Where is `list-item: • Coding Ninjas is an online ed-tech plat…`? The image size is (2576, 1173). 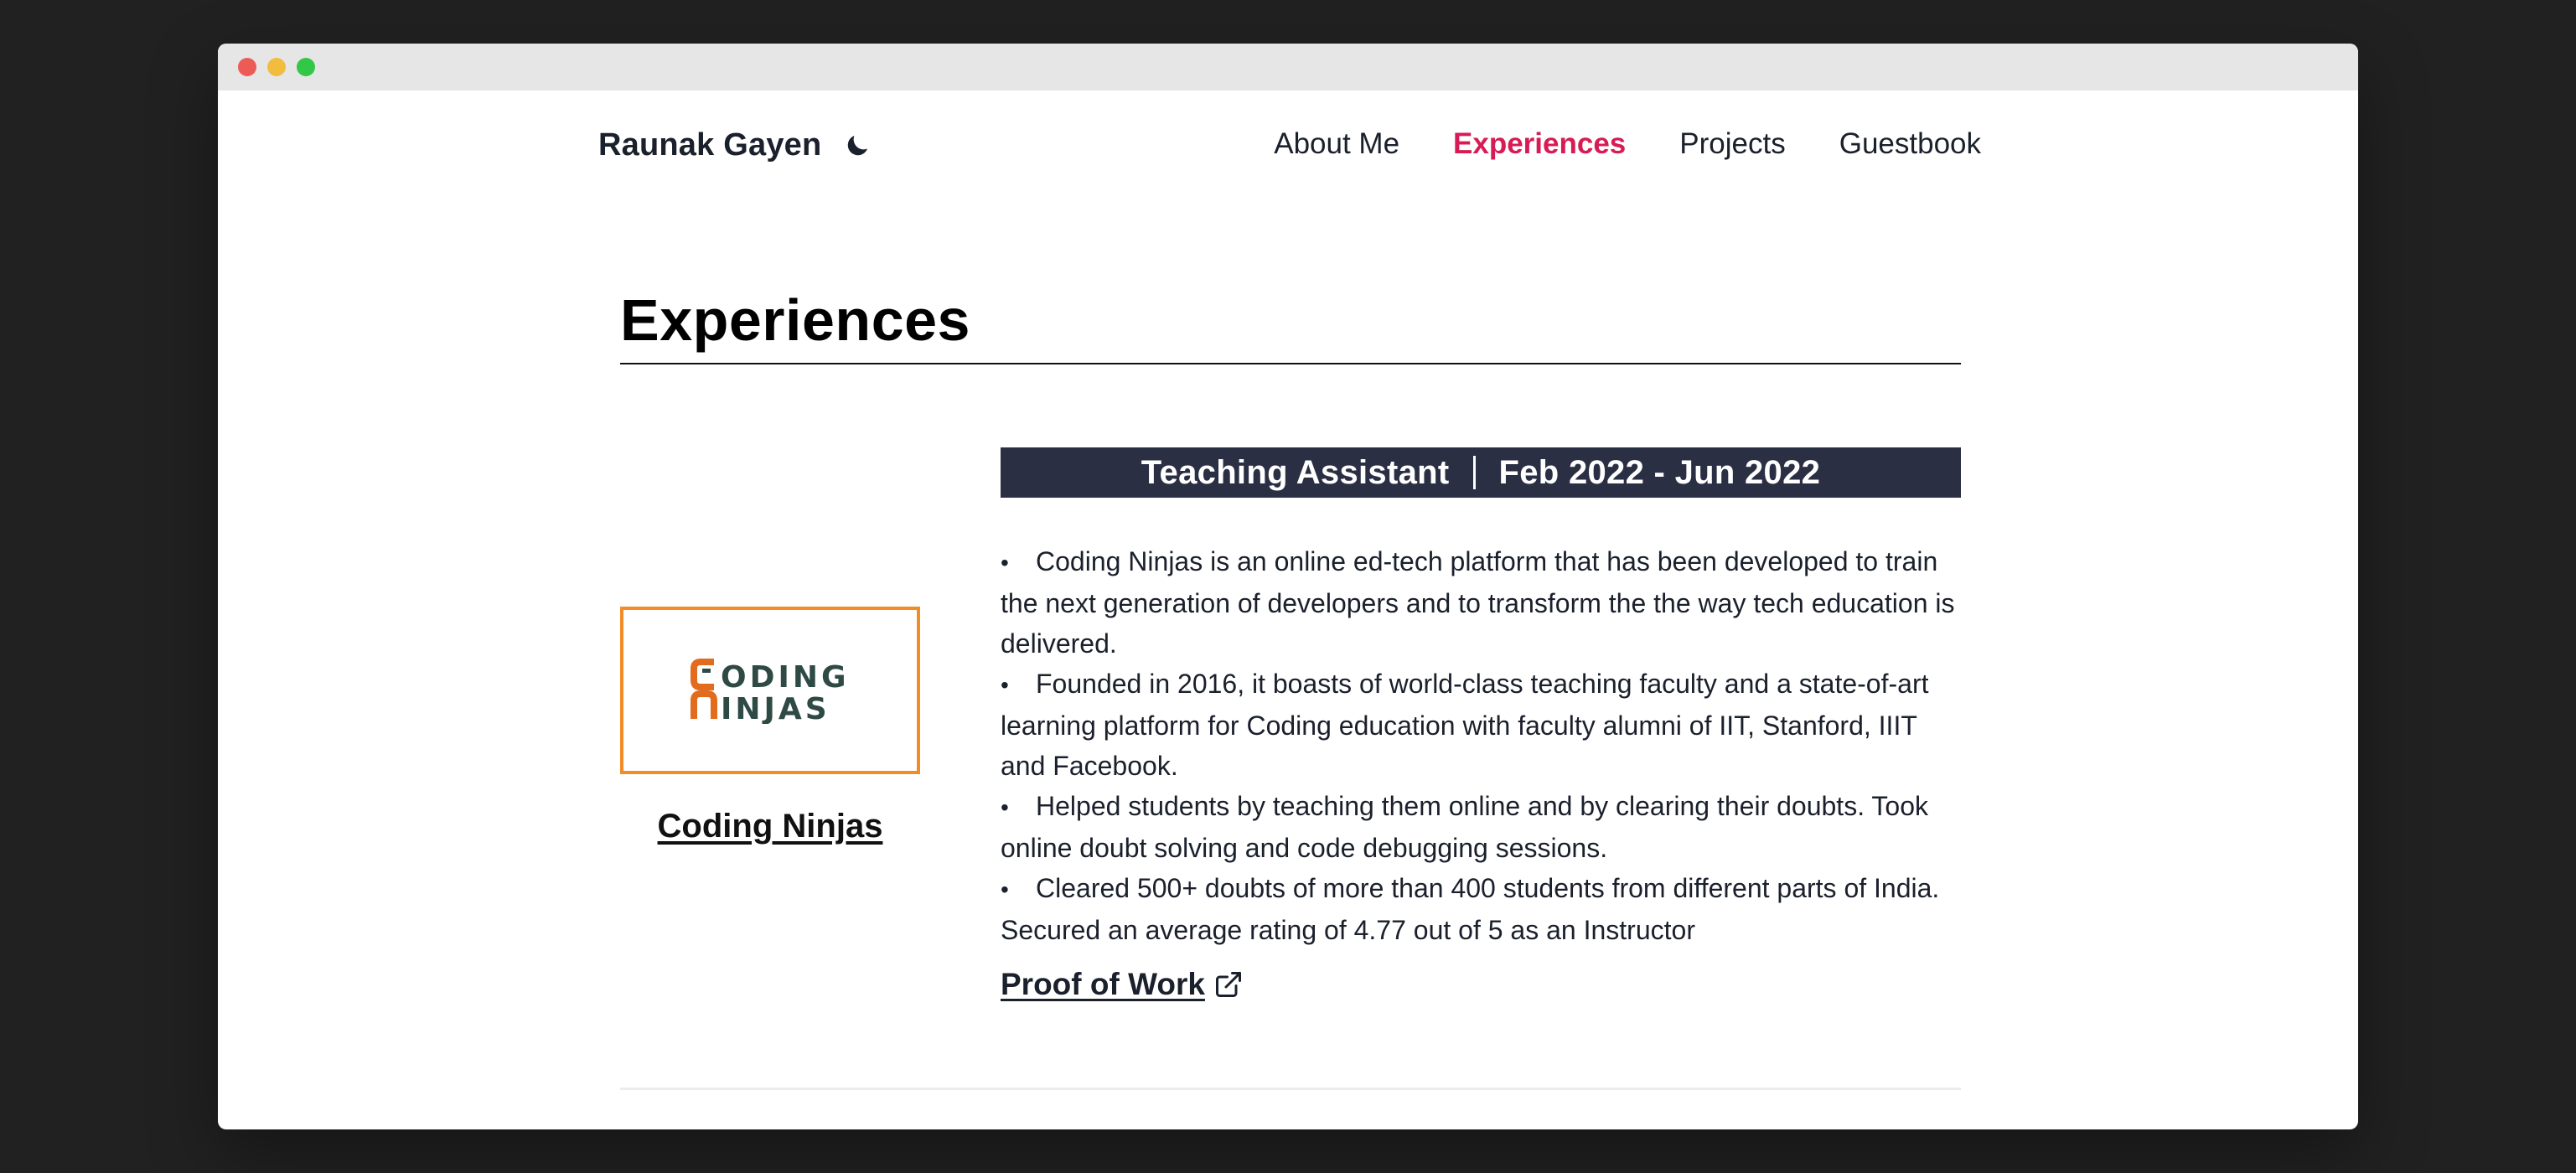
list-item: • Coding Ninjas is an online ed-tech plat… is located at coordinates (1478, 602).